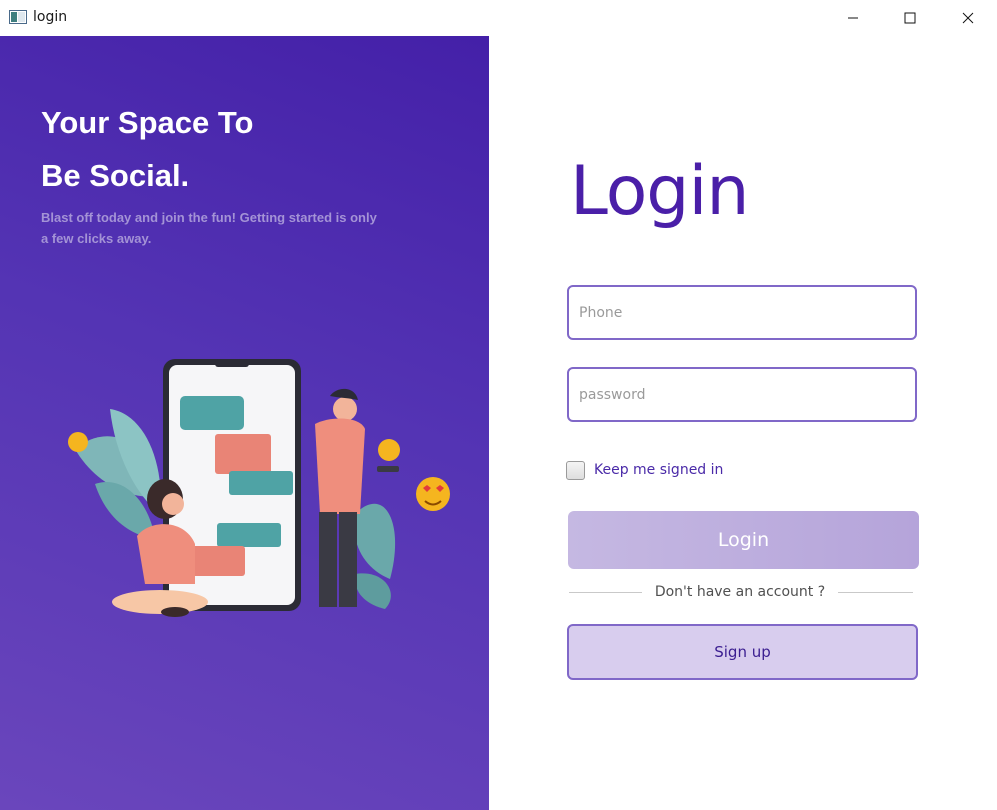  Describe the element at coordinates (498, 18) in the screenshot. I see `title-bar: login` at that location.